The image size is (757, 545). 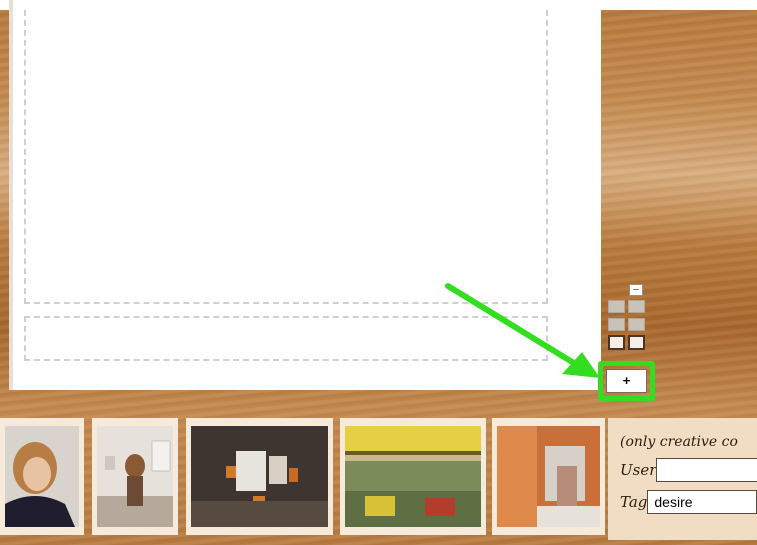 I want to click on thumbnail-woman-portrait, so click(x=42, y=476).